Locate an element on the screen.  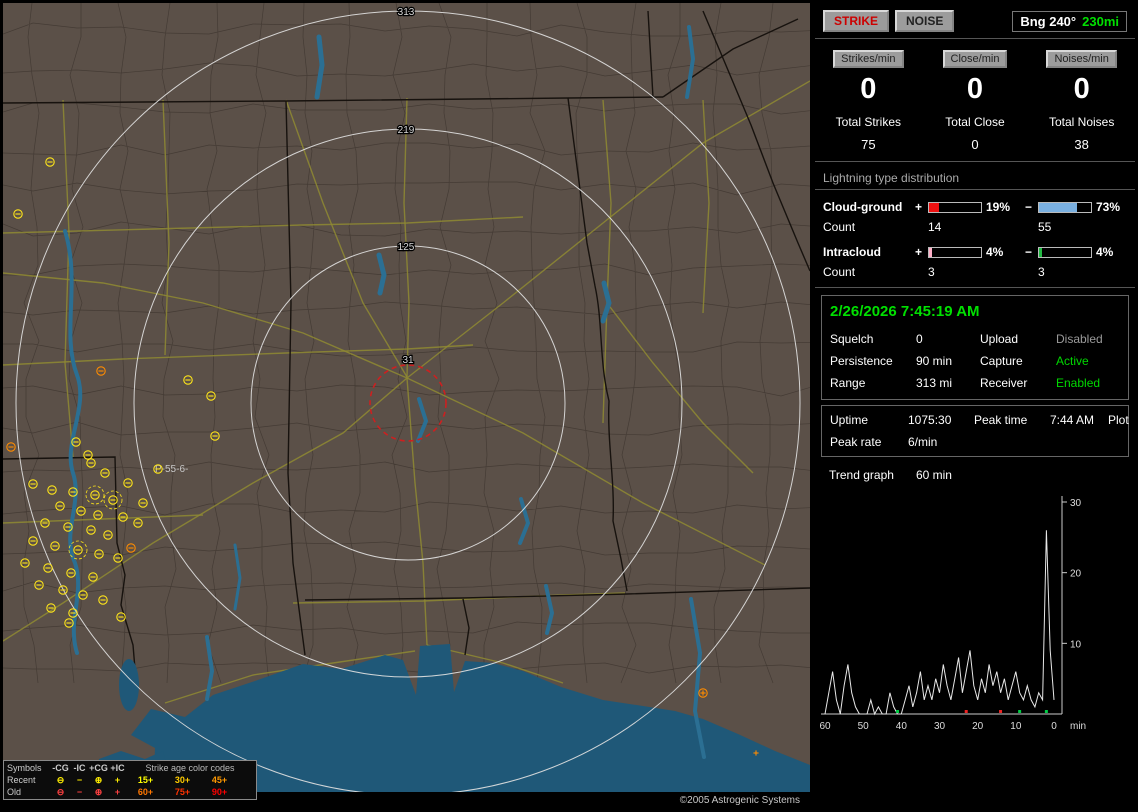
peak-rate-value: 6/min is located at coordinates (923, 442).